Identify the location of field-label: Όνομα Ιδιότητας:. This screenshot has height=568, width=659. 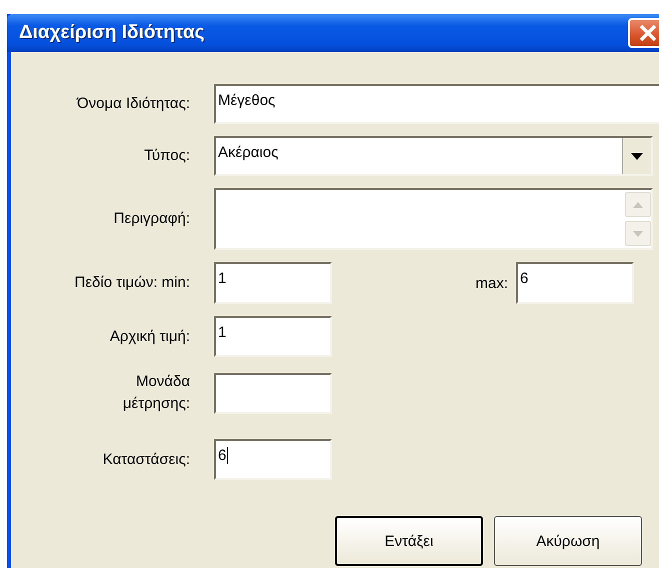
(133, 104).